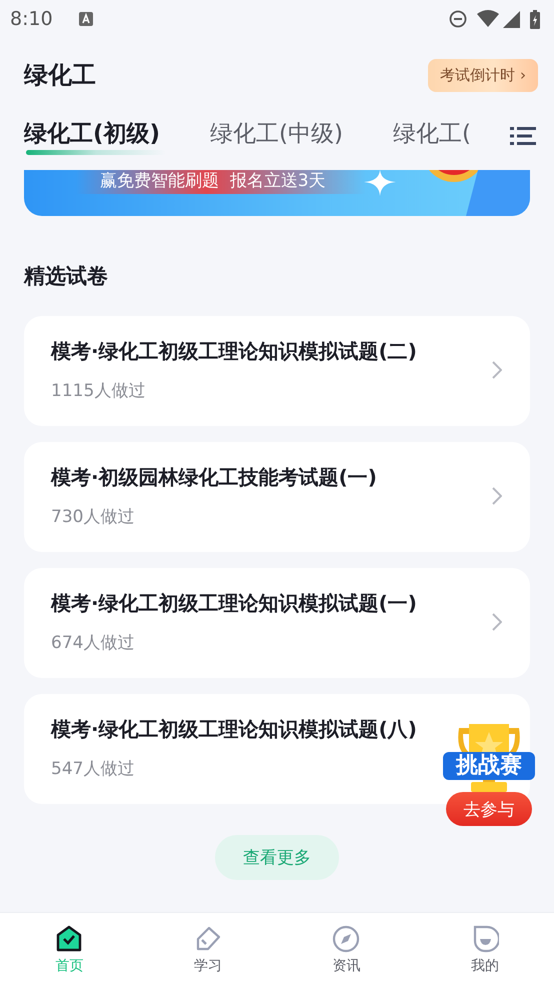 The image size is (554, 984). What do you see at coordinates (484, 966) in the screenshot?
I see `nav-tab: 我的` at bounding box center [484, 966].